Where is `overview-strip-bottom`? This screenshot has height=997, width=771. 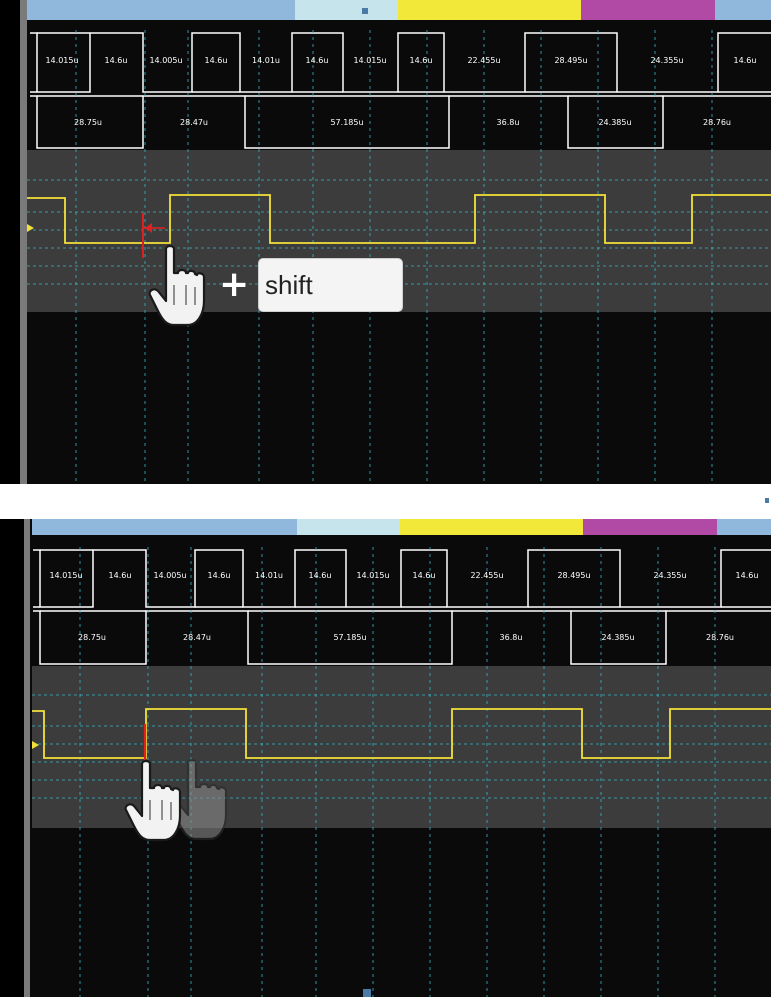 overview-strip-bottom is located at coordinates (401, 527).